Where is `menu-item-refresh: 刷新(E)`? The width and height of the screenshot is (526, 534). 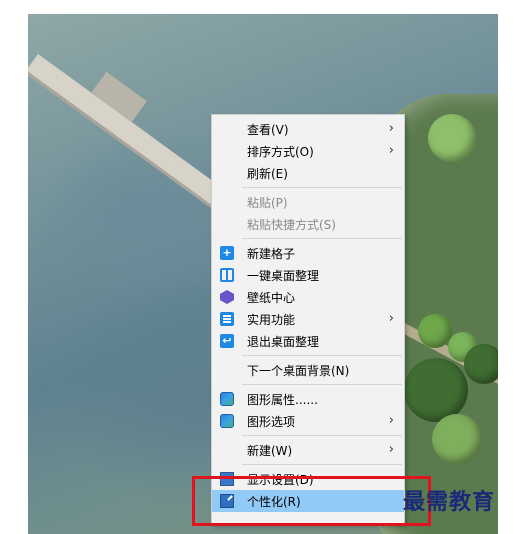 menu-item-refresh: 刷新(E) is located at coordinates (308, 173).